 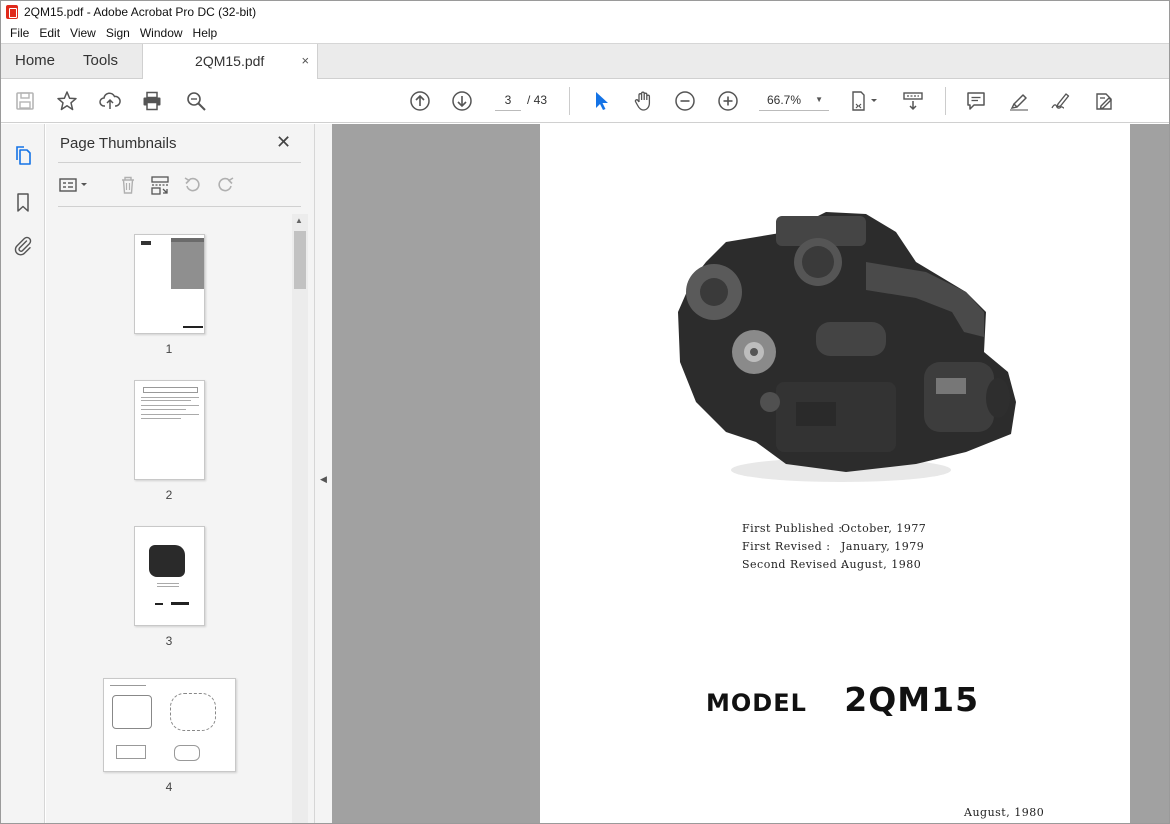 What do you see at coordinates (1004, 812) in the screenshot?
I see `page-footer-date: August, 1980` at bounding box center [1004, 812].